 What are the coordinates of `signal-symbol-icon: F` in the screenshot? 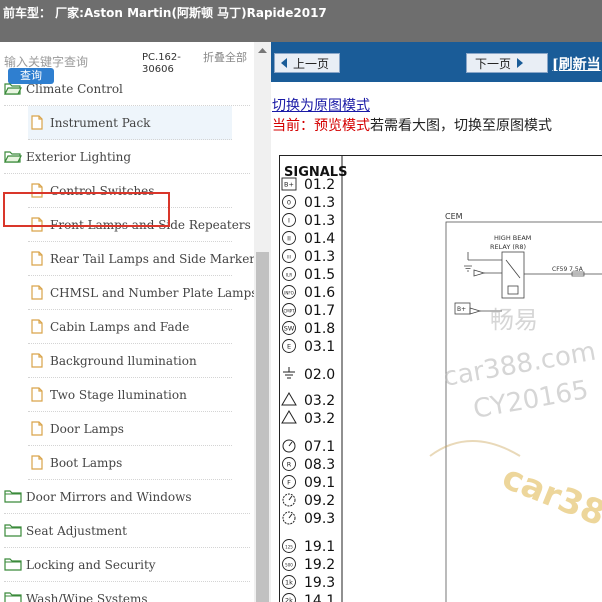 It's located at (289, 482).